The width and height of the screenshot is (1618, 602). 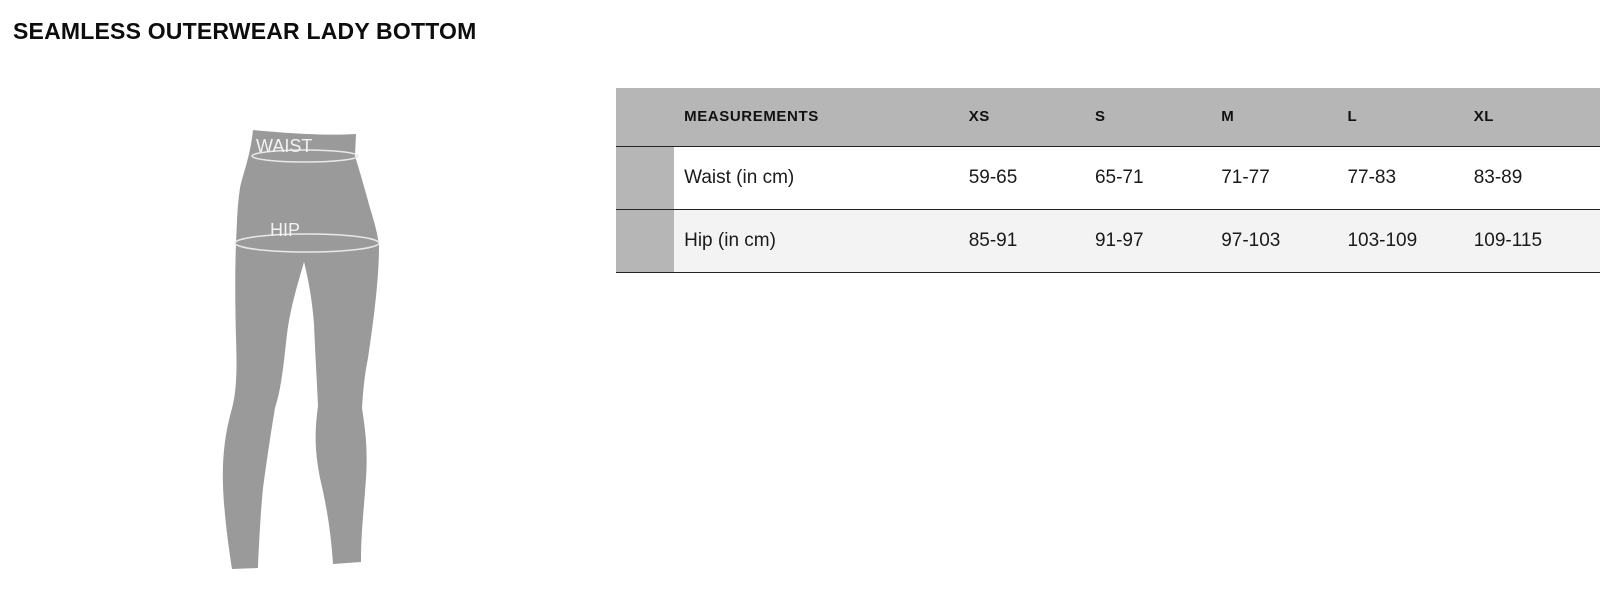 What do you see at coordinates (1031, 241) in the screenshot?
I see `cell-value: 85-91` at bounding box center [1031, 241].